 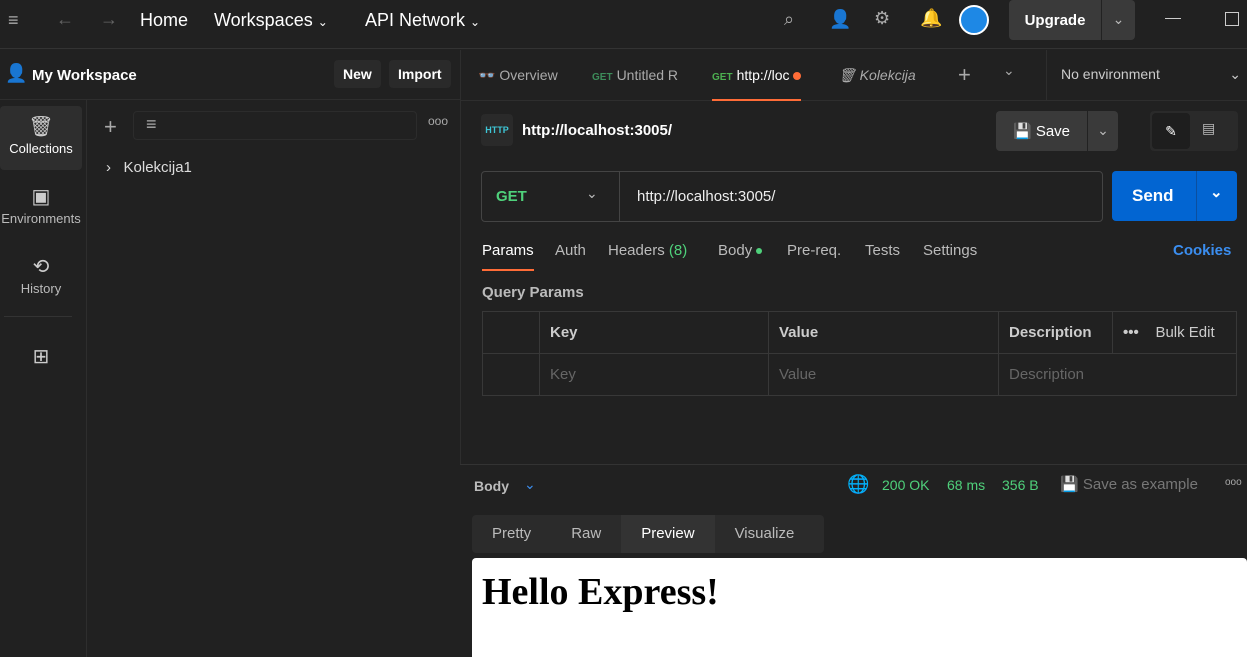 What do you see at coordinates (859, 332) in the screenshot?
I see `table-header-row: Key Value Description ••• Bulk Edit` at bounding box center [859, 332].